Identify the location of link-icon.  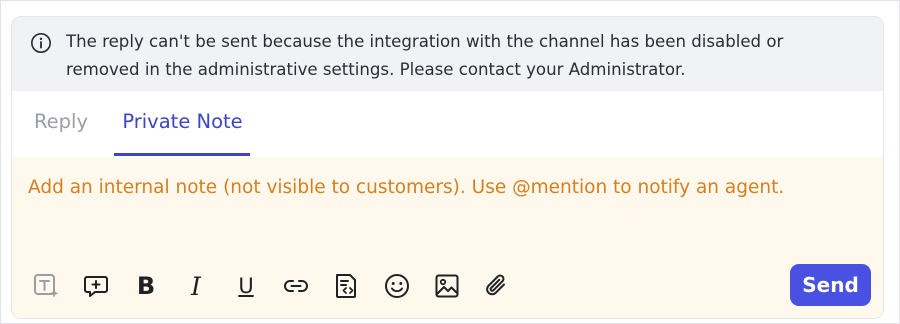
(296, 286).